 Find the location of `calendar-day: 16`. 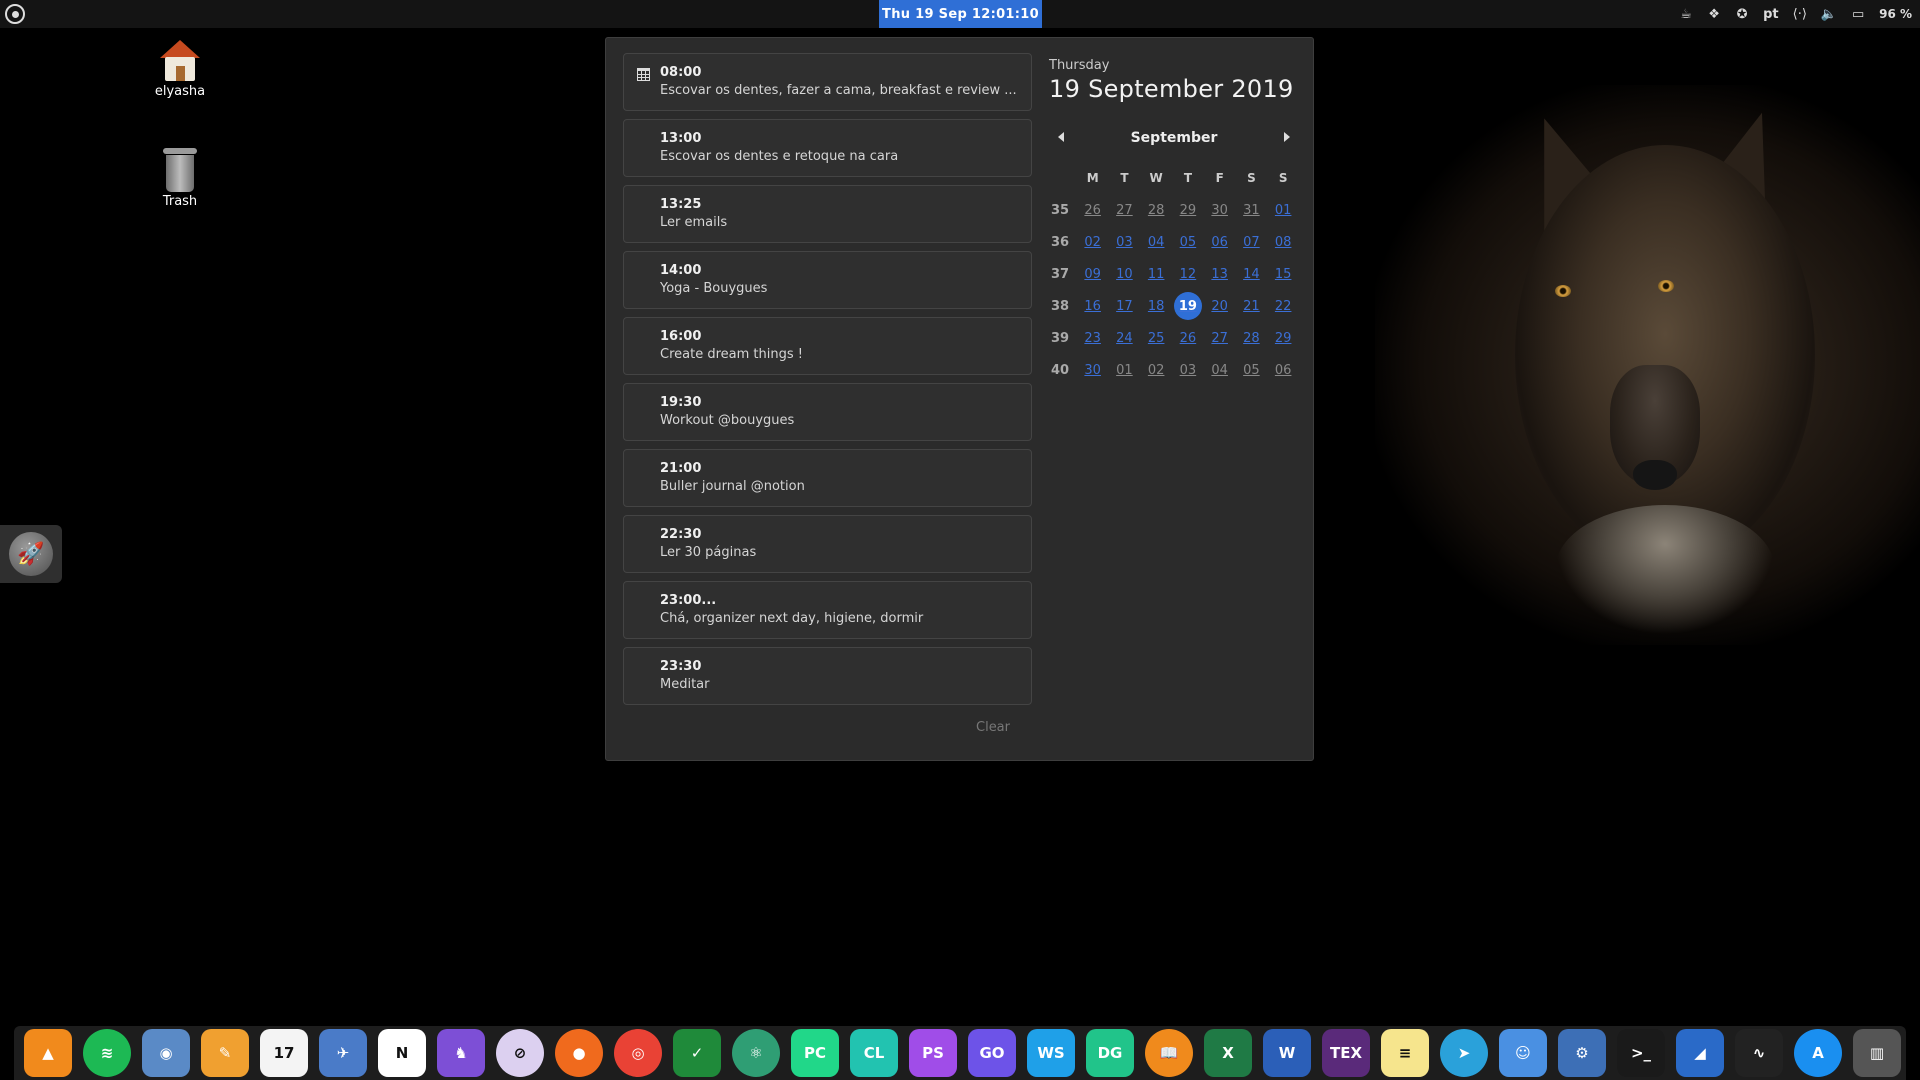

calendar-day: 16 is located at coordinates (1093, 306).